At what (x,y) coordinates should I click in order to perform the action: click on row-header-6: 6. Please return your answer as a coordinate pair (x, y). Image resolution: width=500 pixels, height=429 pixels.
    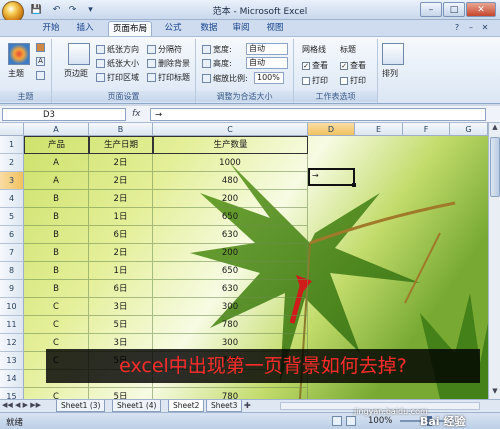
    Looking at the image, I should click on (12, 235).